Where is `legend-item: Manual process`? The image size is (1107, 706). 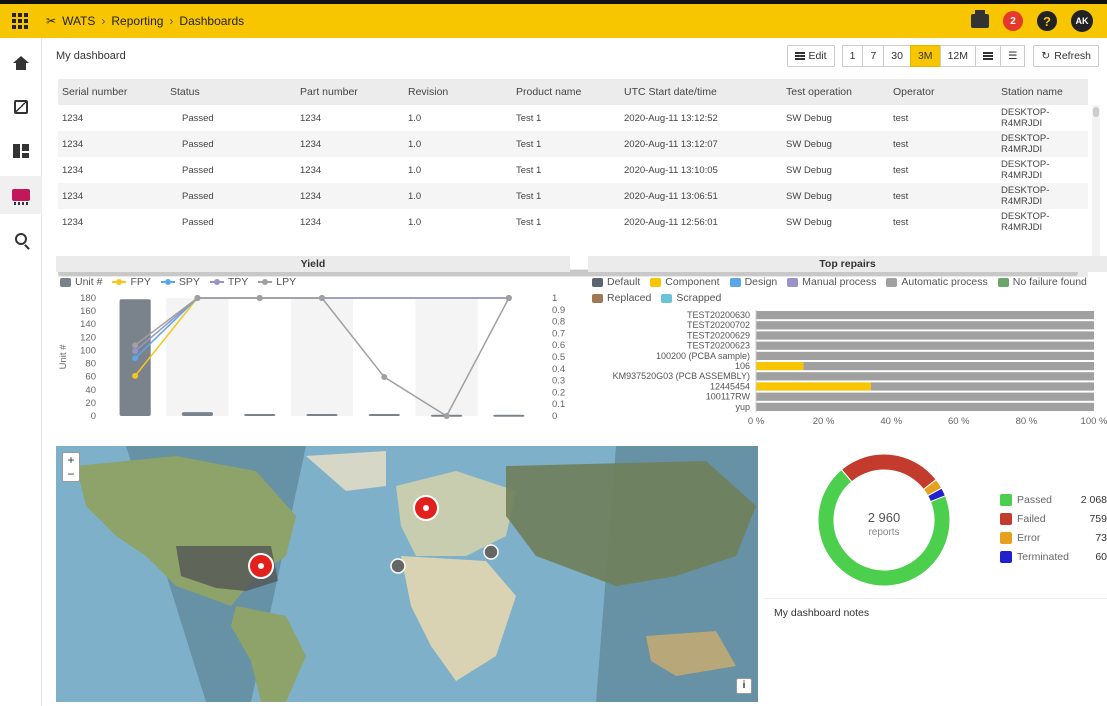 legend-item: Manual process is located at coordinates (831, 282).